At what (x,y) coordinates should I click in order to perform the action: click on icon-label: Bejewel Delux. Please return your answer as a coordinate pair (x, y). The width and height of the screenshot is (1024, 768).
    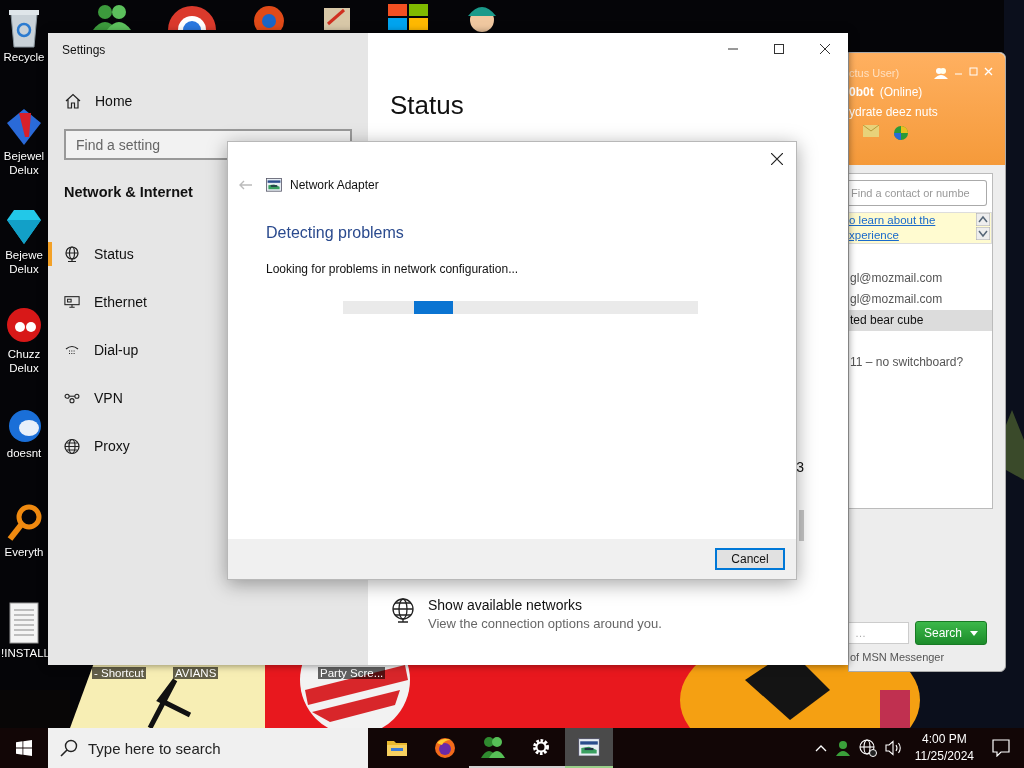
    Looking at the image, I should click on (24, 163).